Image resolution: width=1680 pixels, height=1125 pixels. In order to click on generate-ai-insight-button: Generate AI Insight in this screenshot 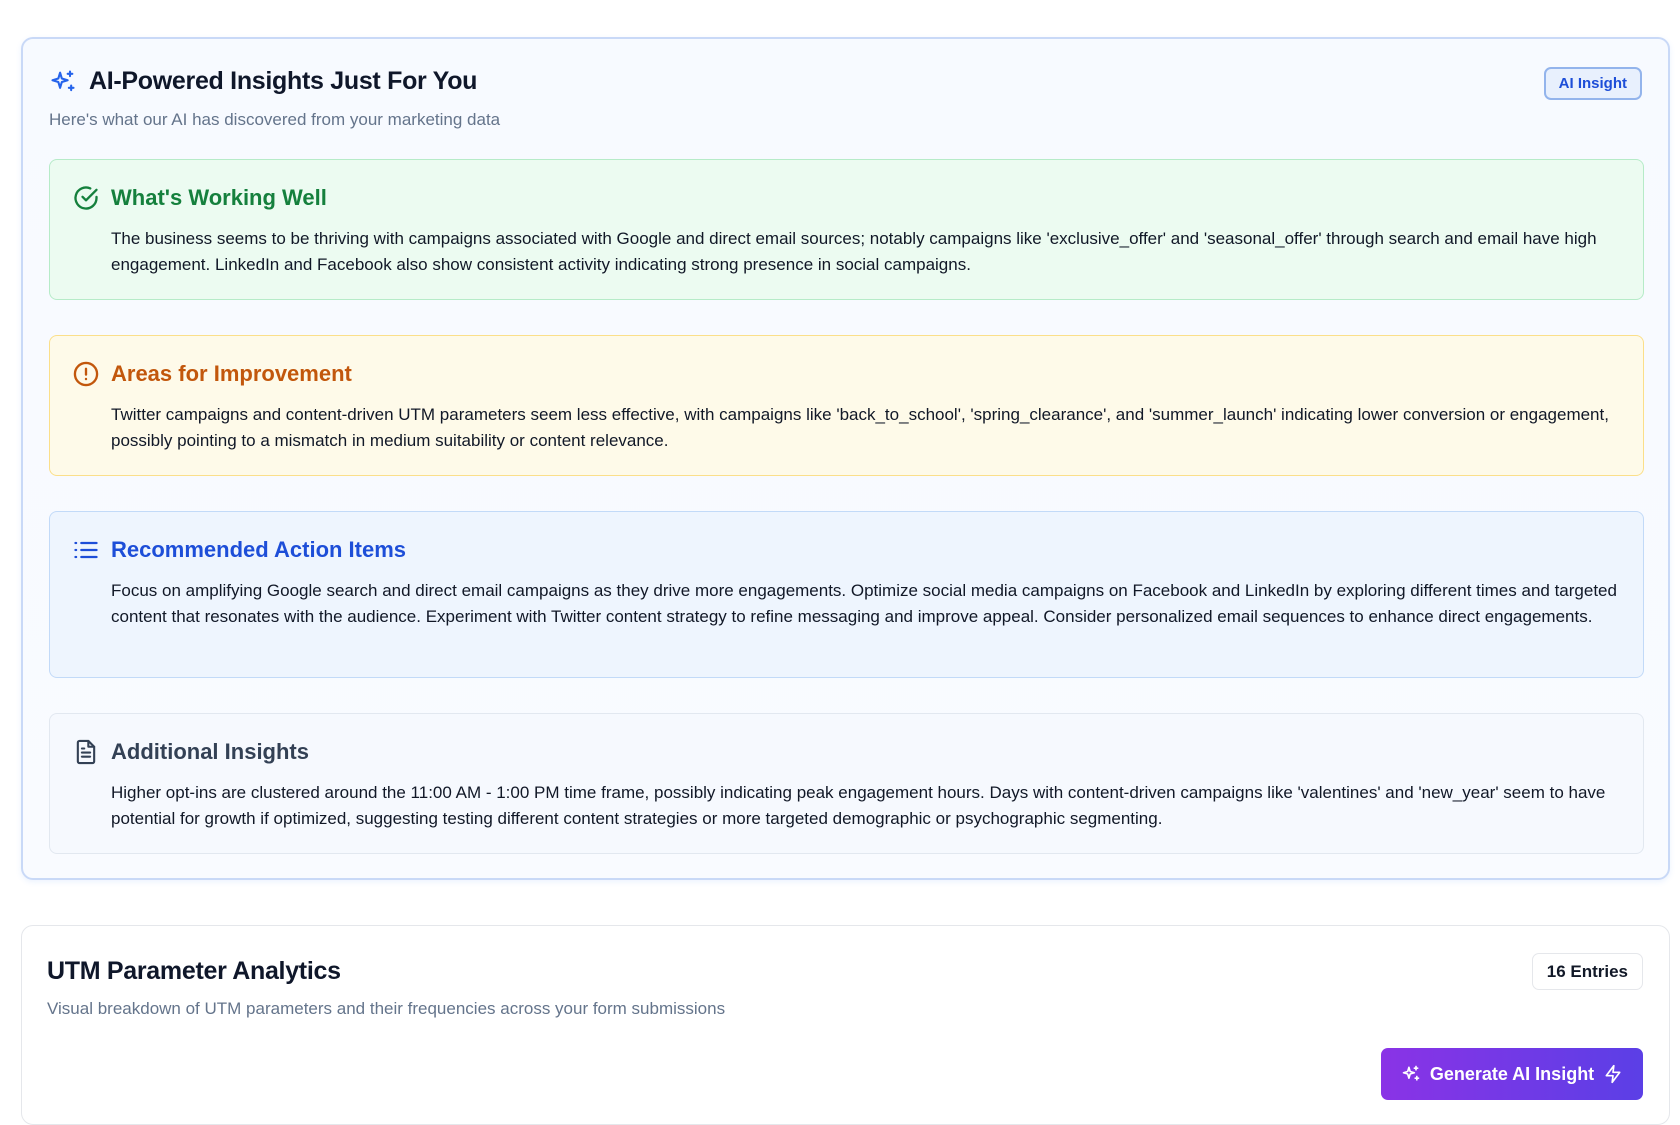, I will do `click(1512, 1074)`.